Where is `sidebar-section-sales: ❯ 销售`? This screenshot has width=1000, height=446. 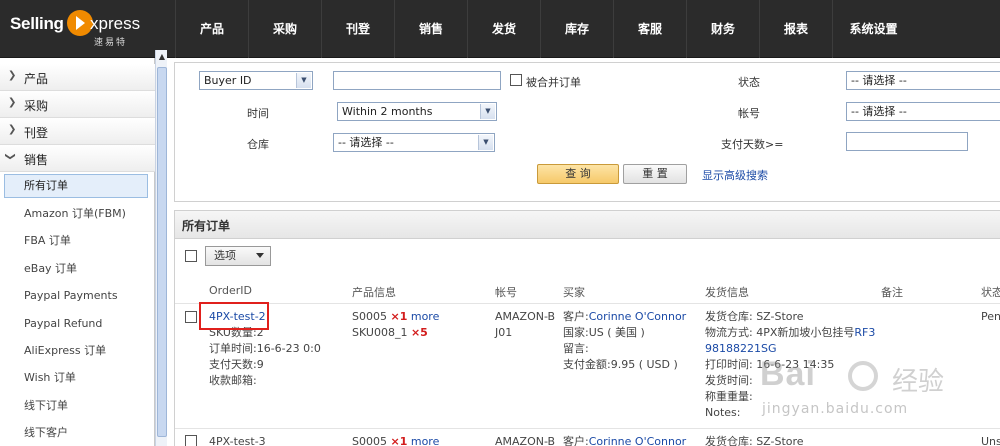 sidebar-section-sales: ❯ 销售 is located at coordinates (77, 158).